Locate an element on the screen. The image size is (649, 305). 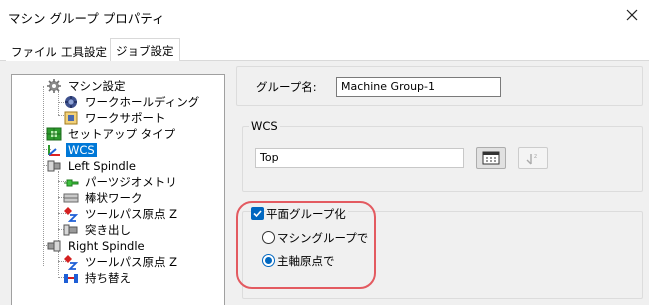
view-manager-button is located at coordinates (491, 158).